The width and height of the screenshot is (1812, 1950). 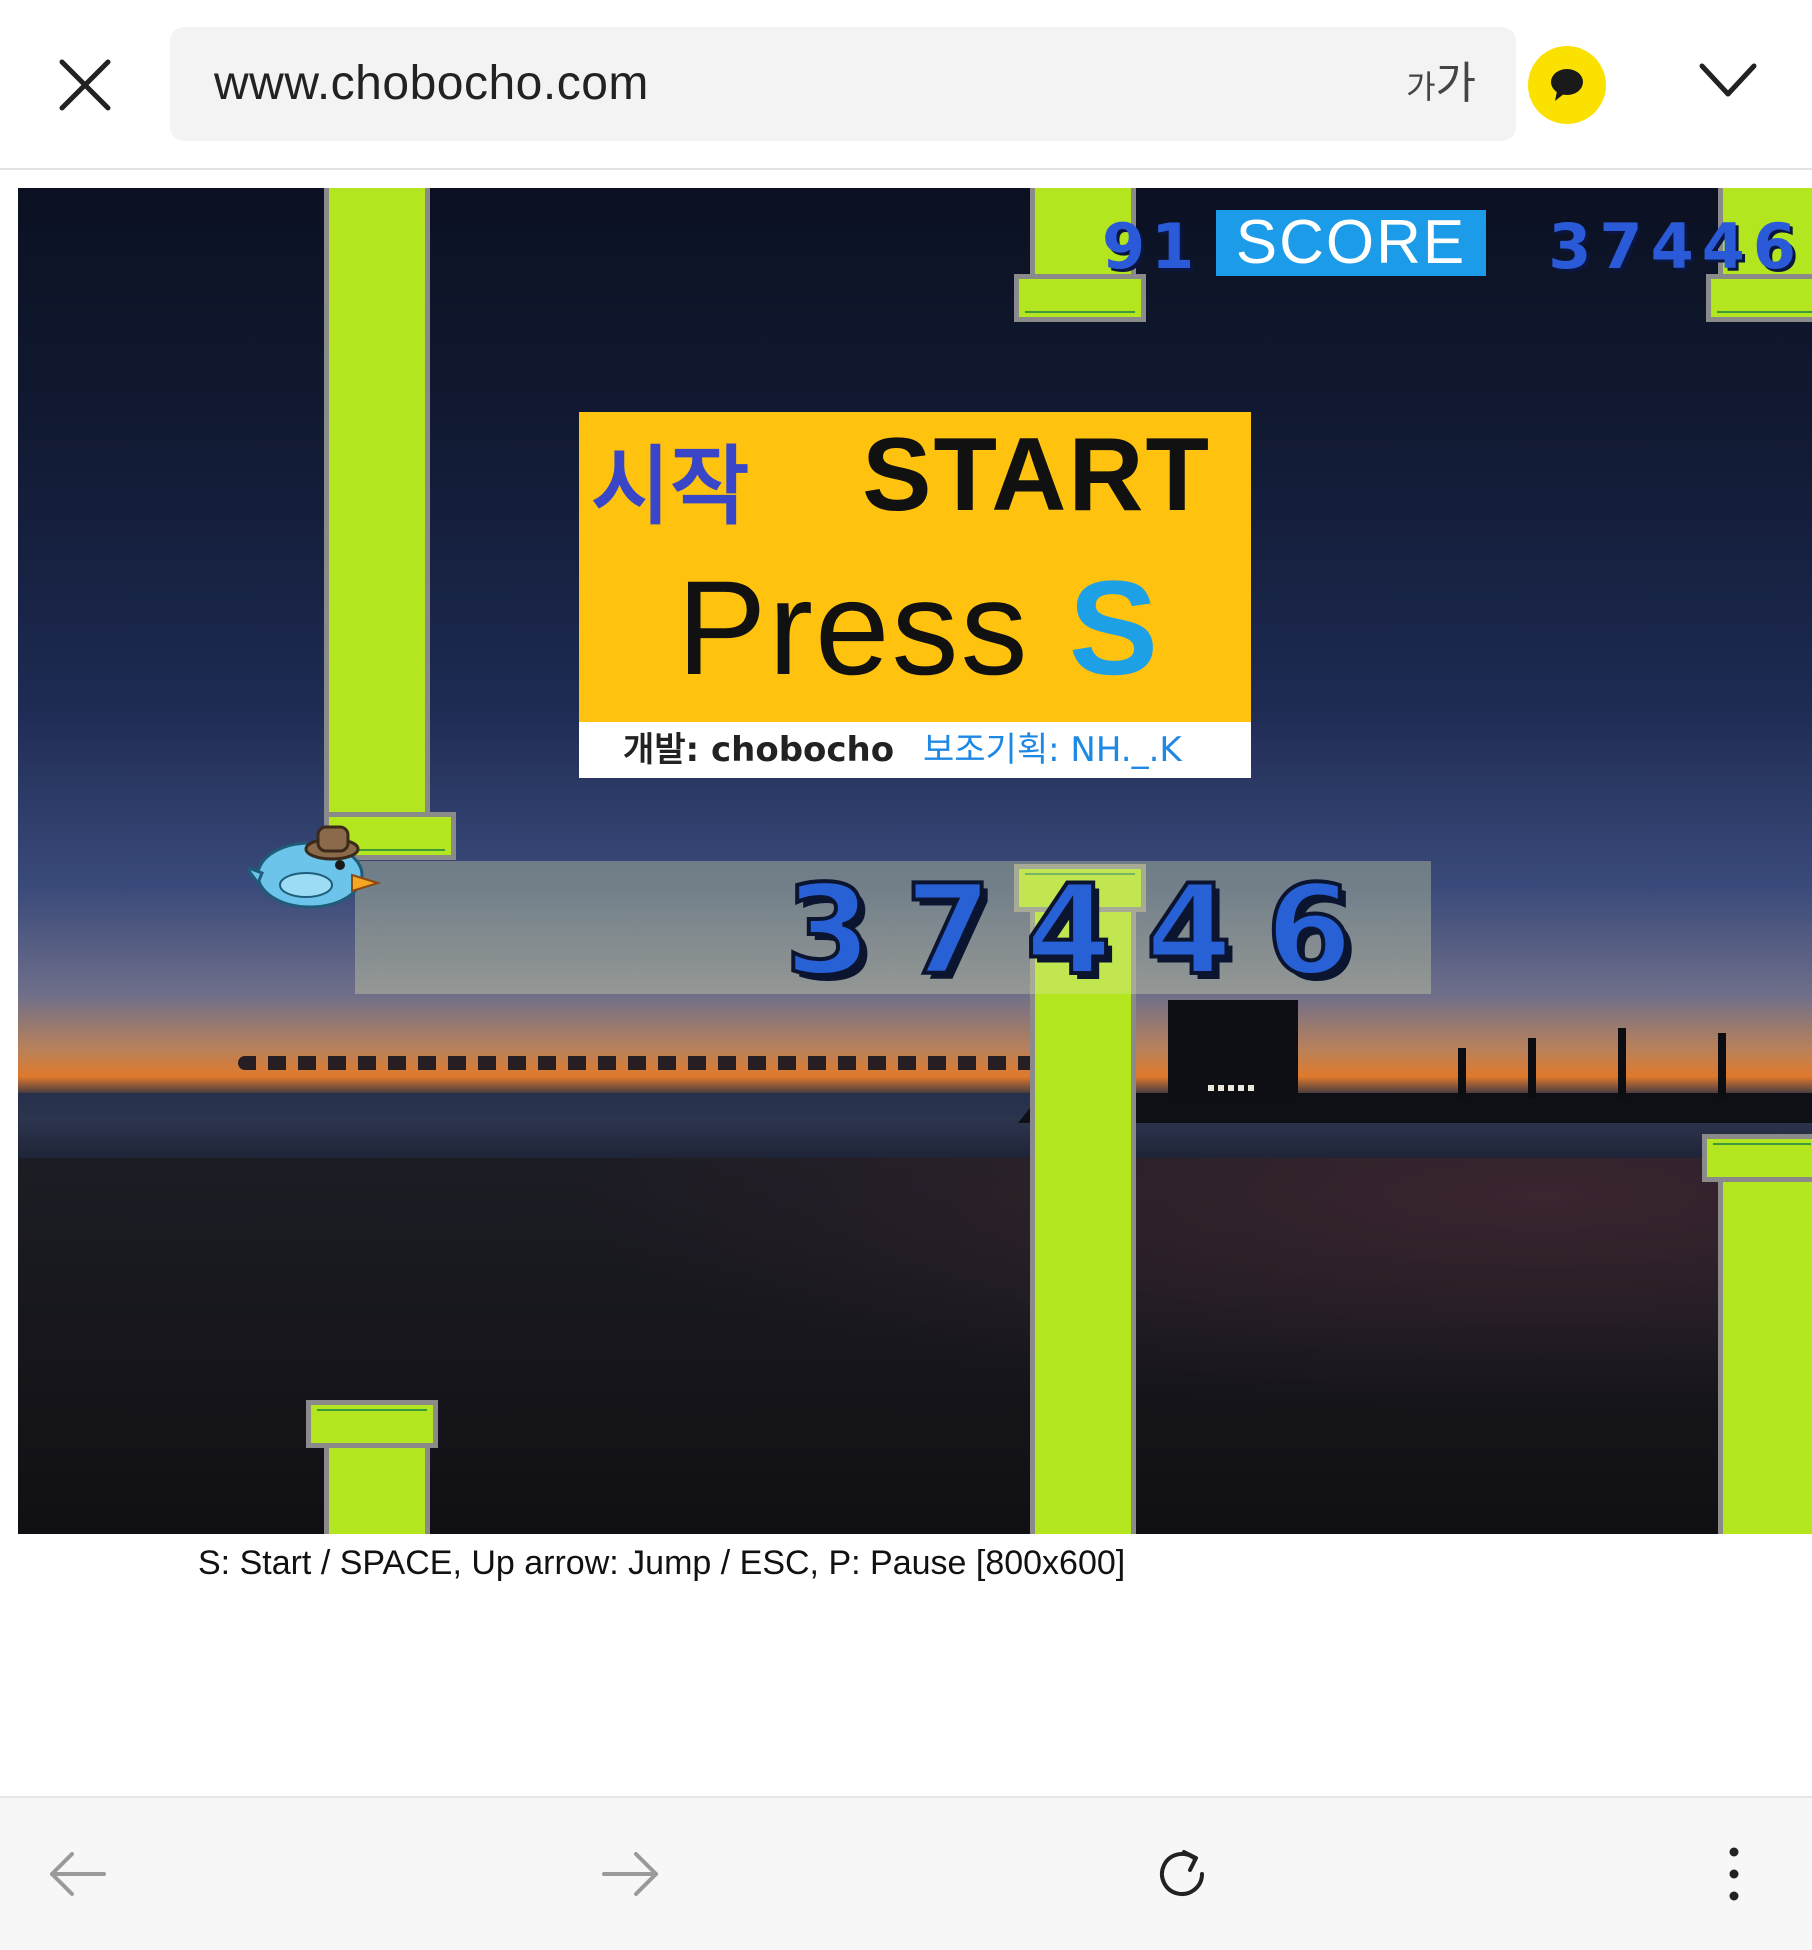 I want to click on score-label: SCORE, so click(x=1351, y=242).